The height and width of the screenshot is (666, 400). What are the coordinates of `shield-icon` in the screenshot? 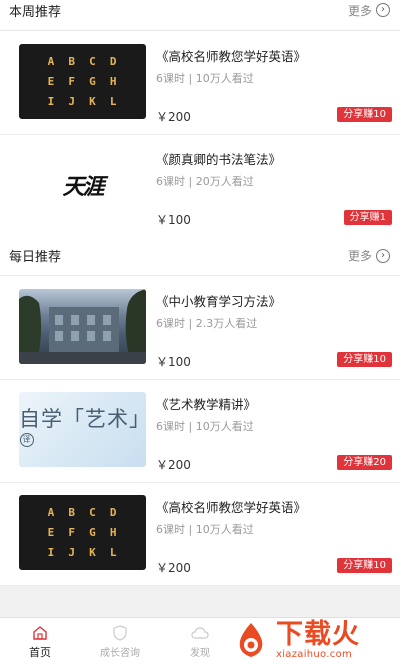 It's located at (120, 633).